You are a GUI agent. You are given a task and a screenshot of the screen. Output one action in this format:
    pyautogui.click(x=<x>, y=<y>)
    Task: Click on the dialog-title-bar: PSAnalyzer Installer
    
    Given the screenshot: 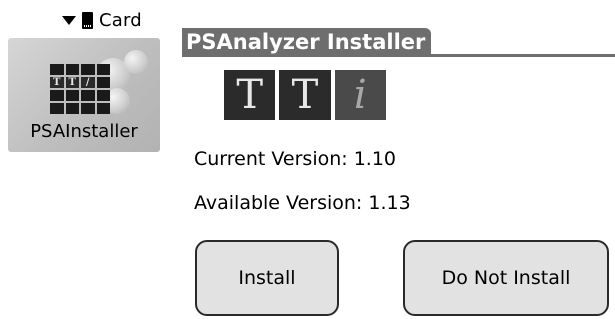 What is the action you would take?
    pyautogui.click(x=398, y=43)
    